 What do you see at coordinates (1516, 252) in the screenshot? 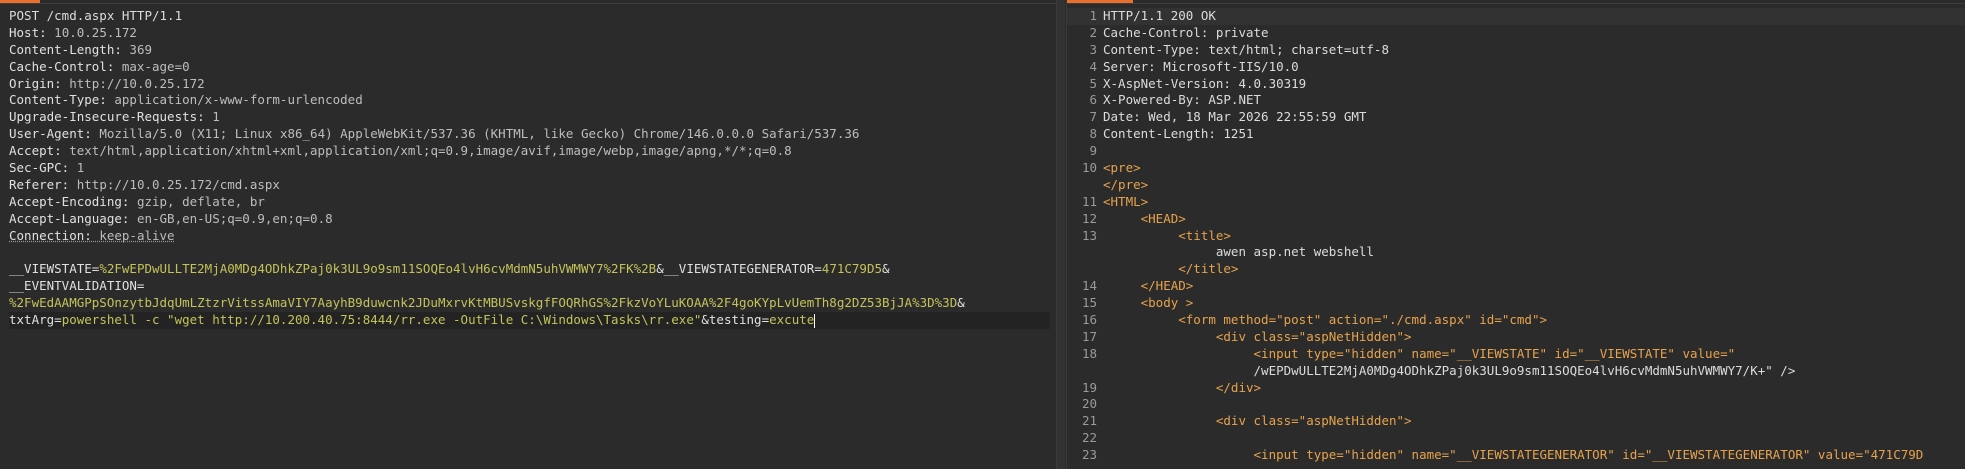
I see `response-line: awen asp.net webshell` at bounding box center [1516, 252].